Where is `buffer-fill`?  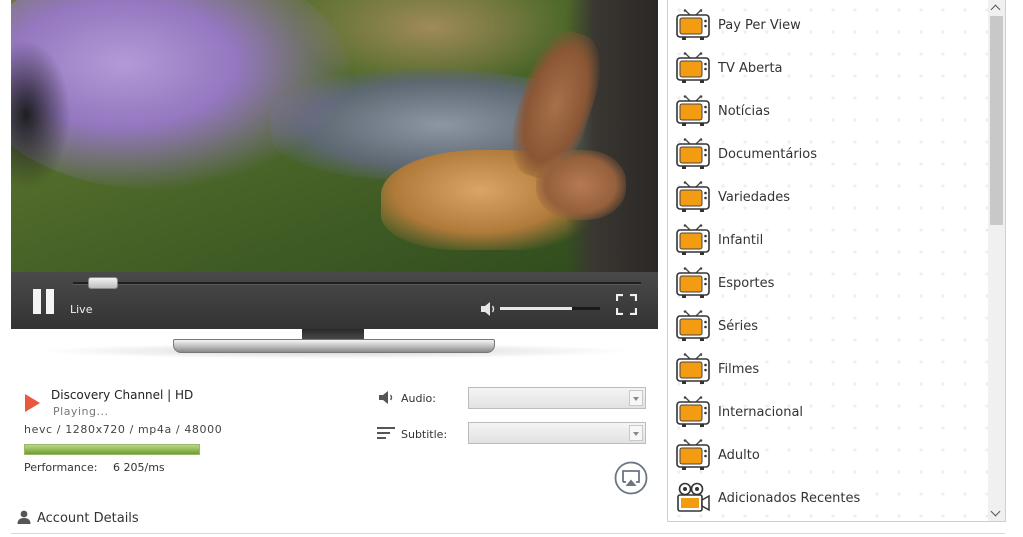 buffer-fill is located at coordinates (112, 449).